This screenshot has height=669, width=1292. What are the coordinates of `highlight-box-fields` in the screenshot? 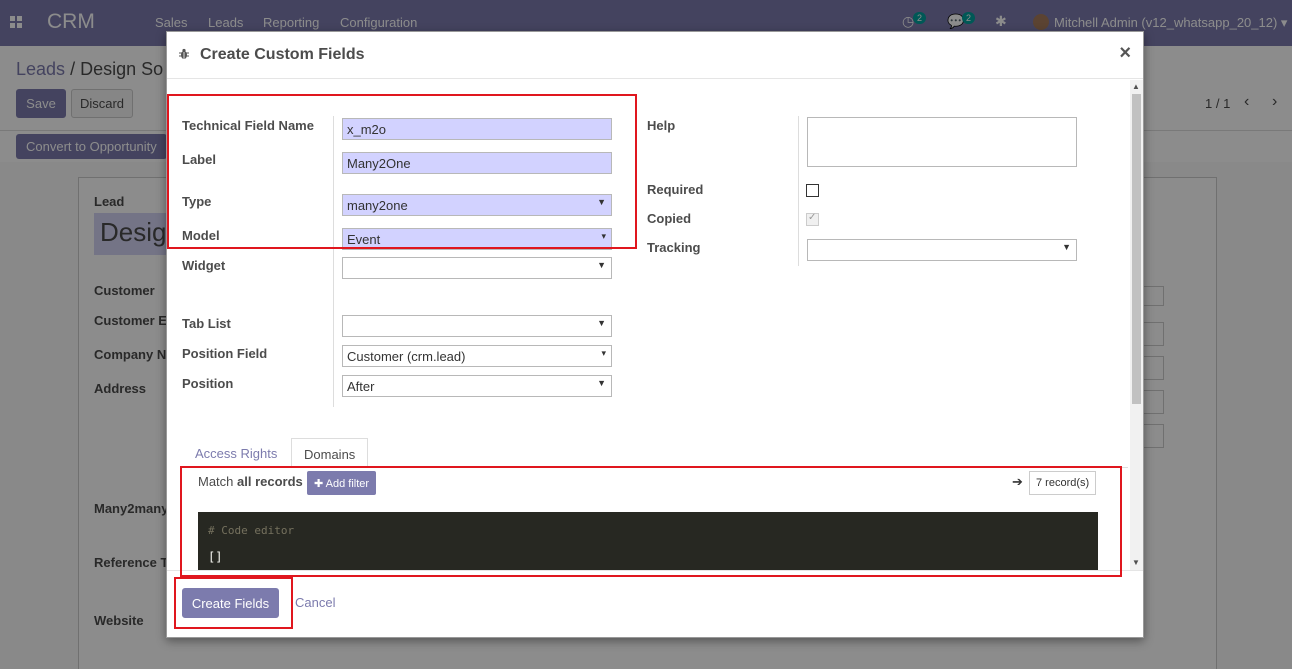 It's located at (402, 171).